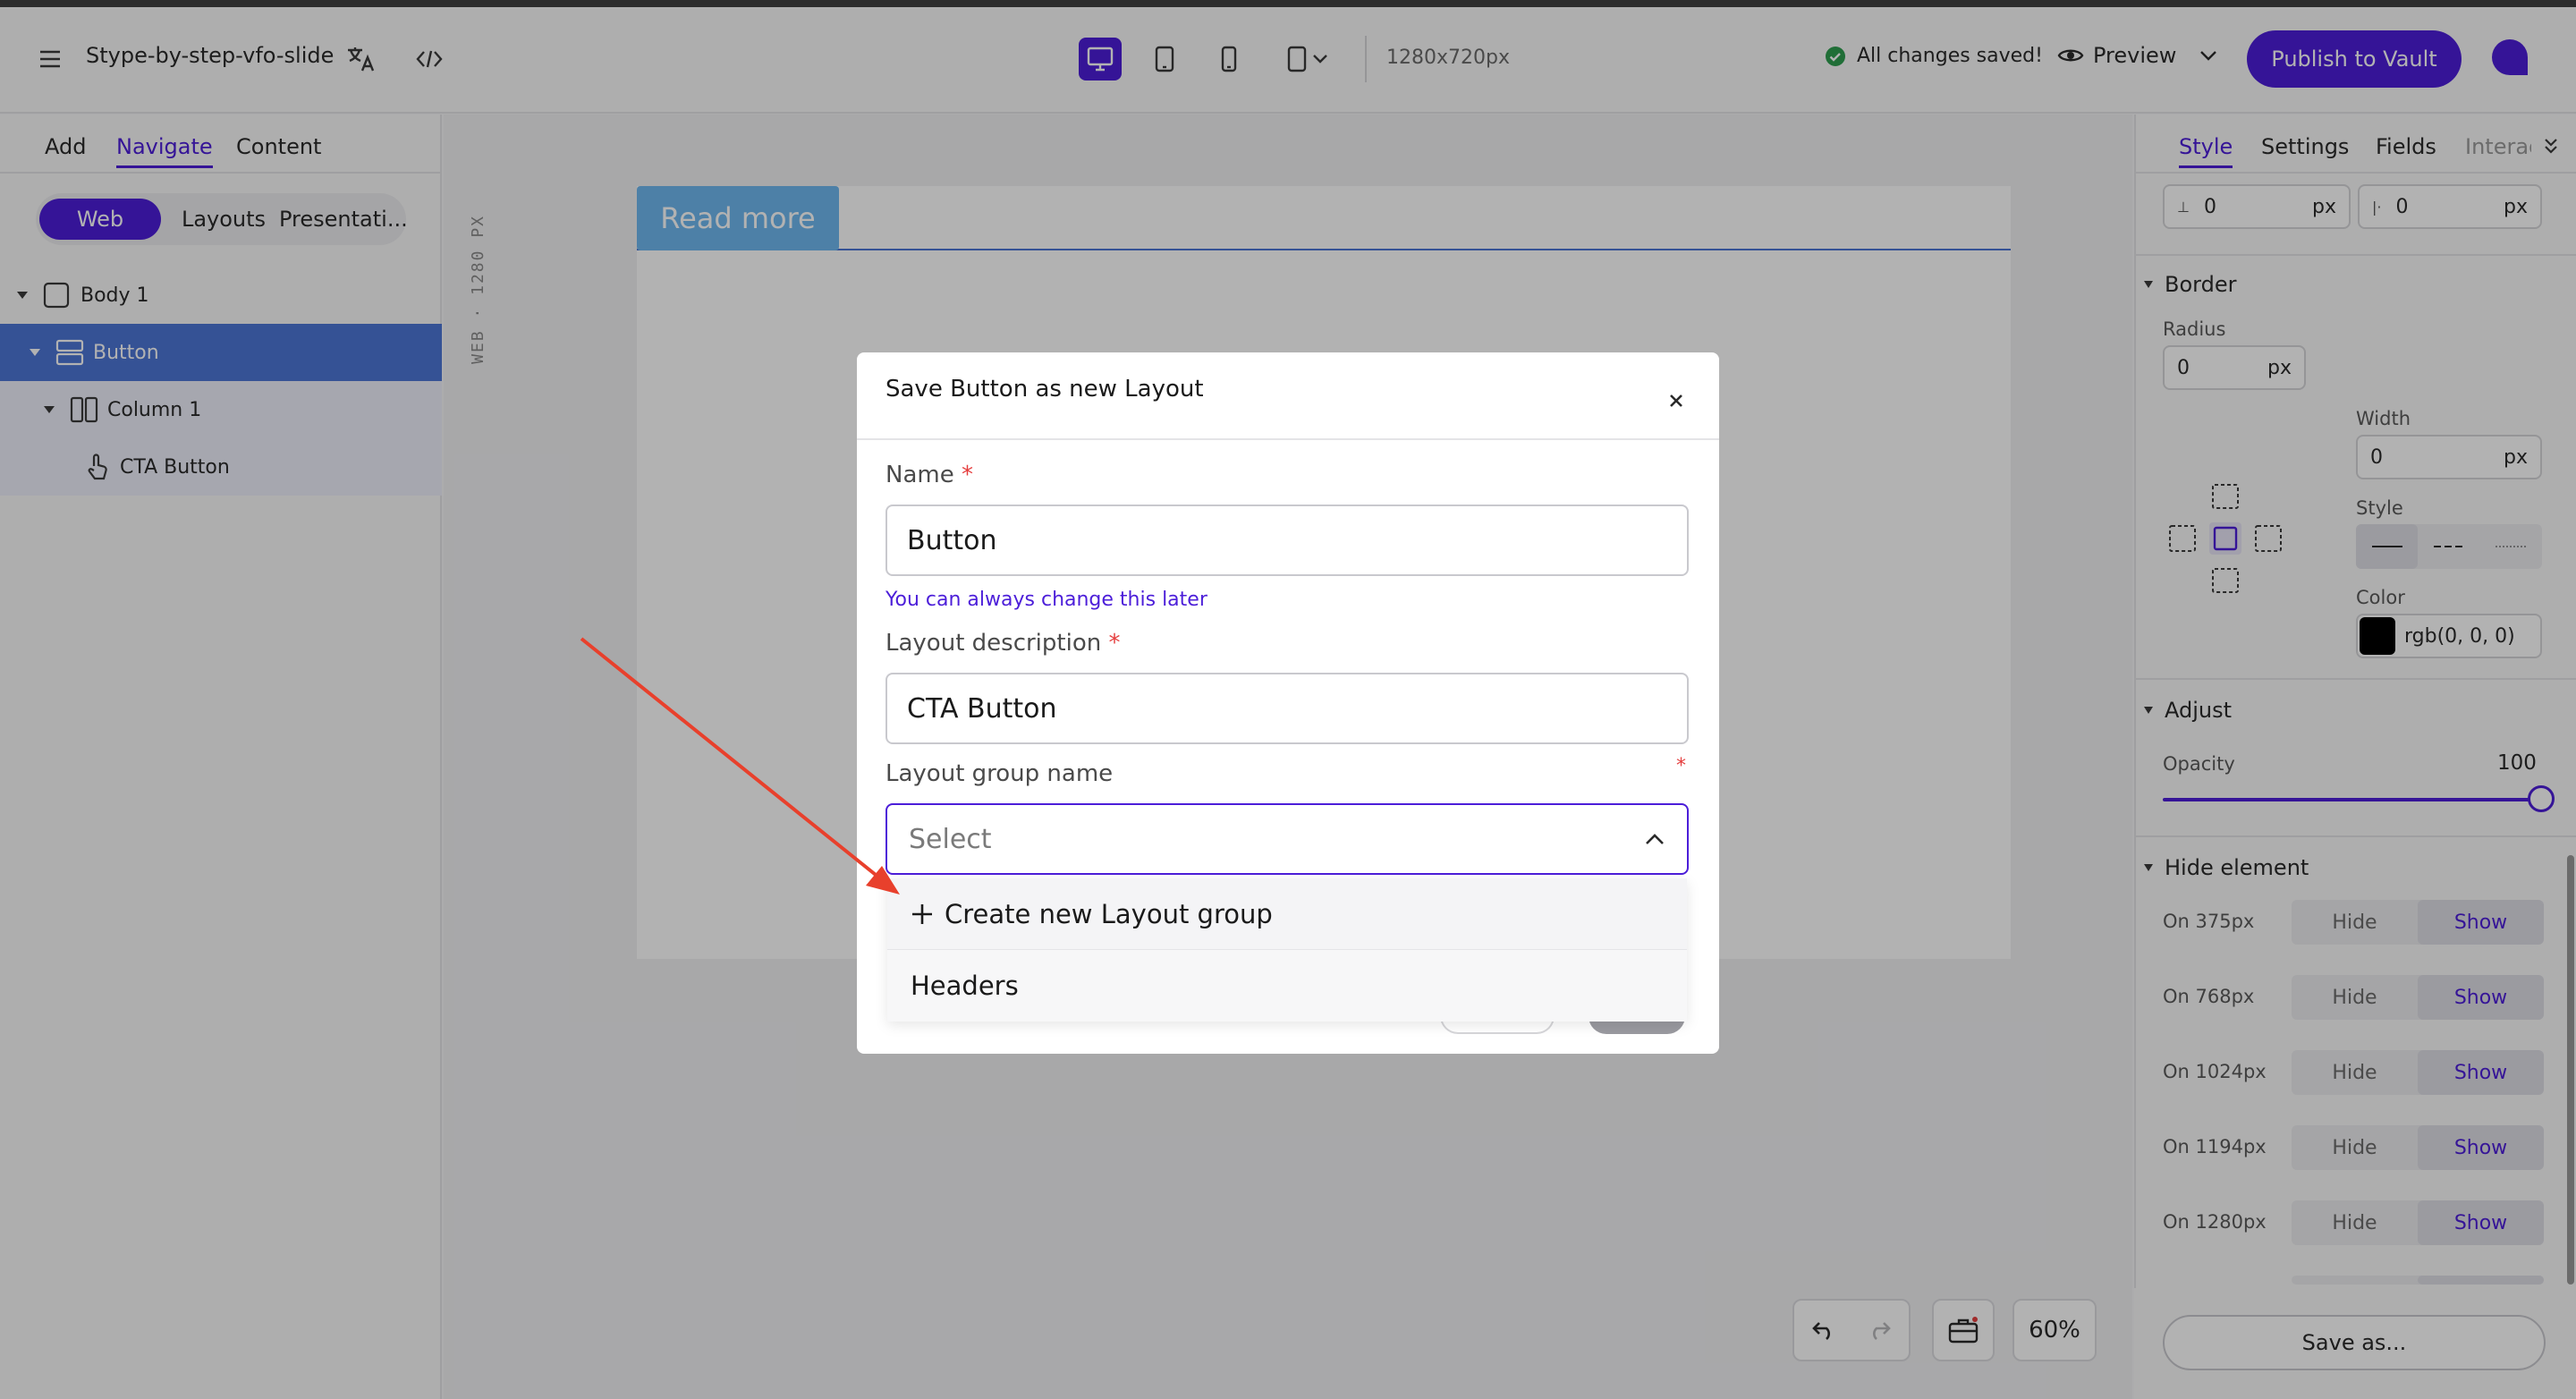 The height and width of the screenshot is (1399, 2576). I want to click on name-help-text: You can always change this later, so click(1047, 600).